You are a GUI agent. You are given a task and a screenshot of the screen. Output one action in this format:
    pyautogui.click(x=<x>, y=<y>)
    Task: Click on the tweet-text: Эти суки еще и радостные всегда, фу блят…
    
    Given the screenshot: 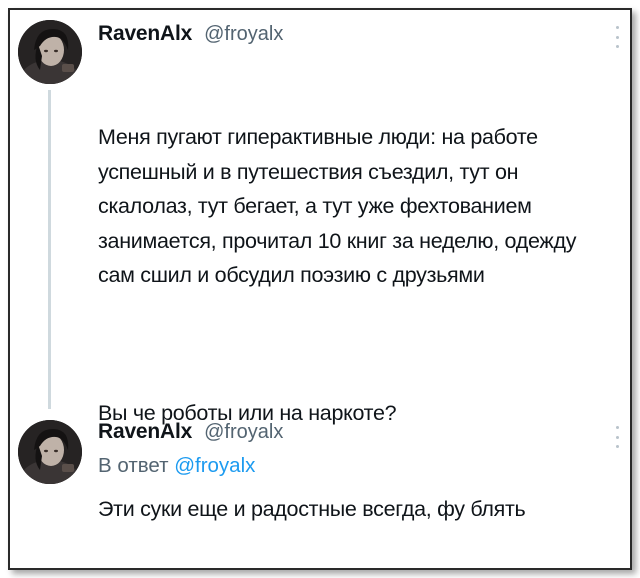 What is the action you would take?
    pyautogui.click(x=312, y=509)
    